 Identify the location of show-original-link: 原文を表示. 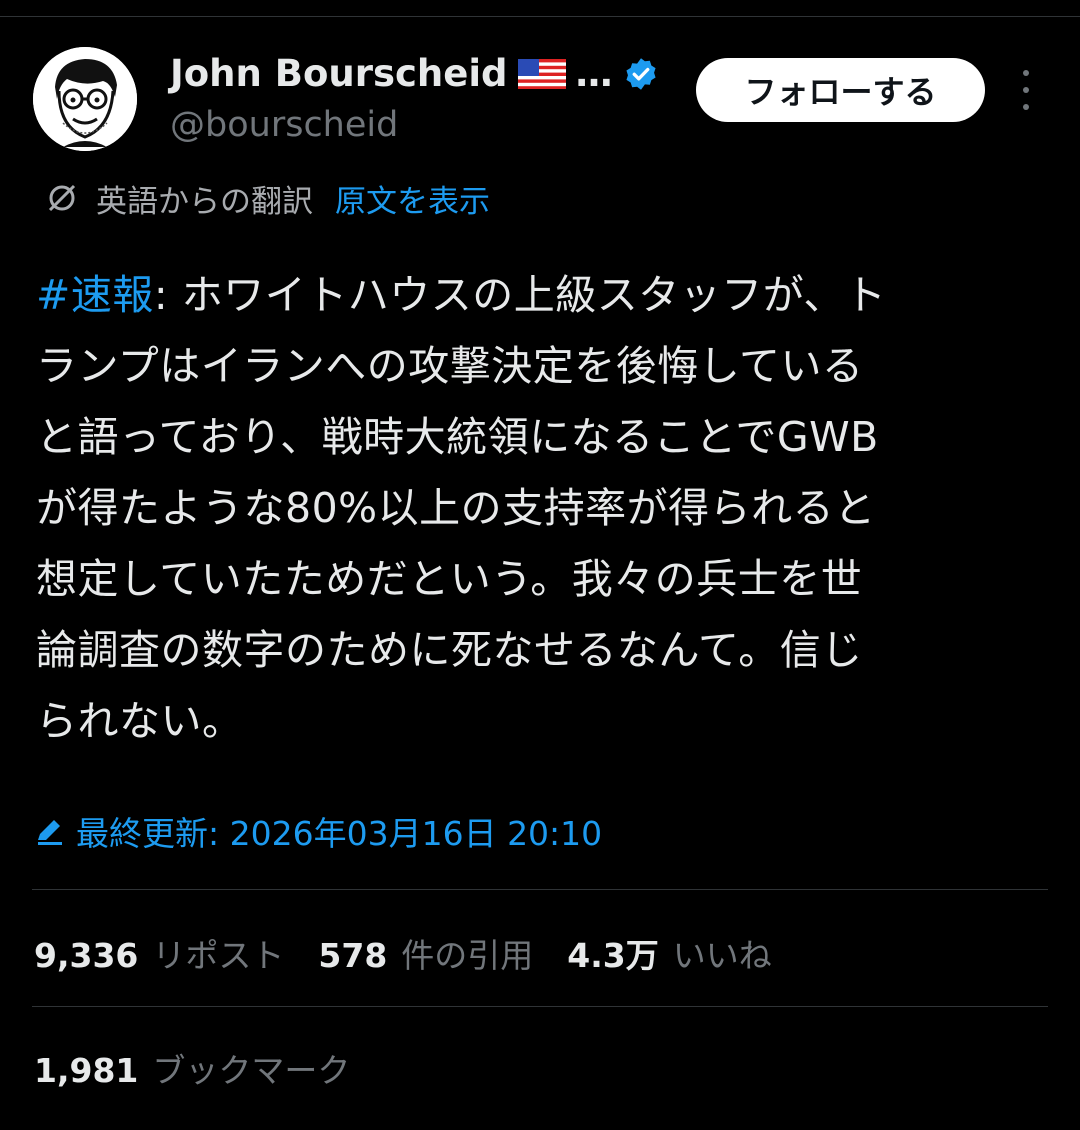
(412, 198).